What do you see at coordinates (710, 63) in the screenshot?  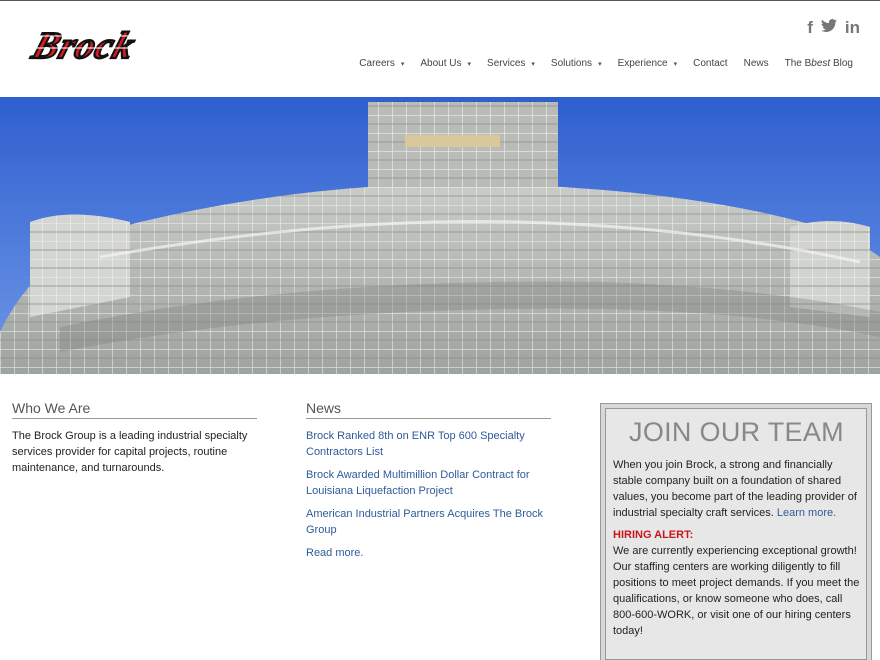 I see `nav-contact: Contact` at bounding box center [710, 63].